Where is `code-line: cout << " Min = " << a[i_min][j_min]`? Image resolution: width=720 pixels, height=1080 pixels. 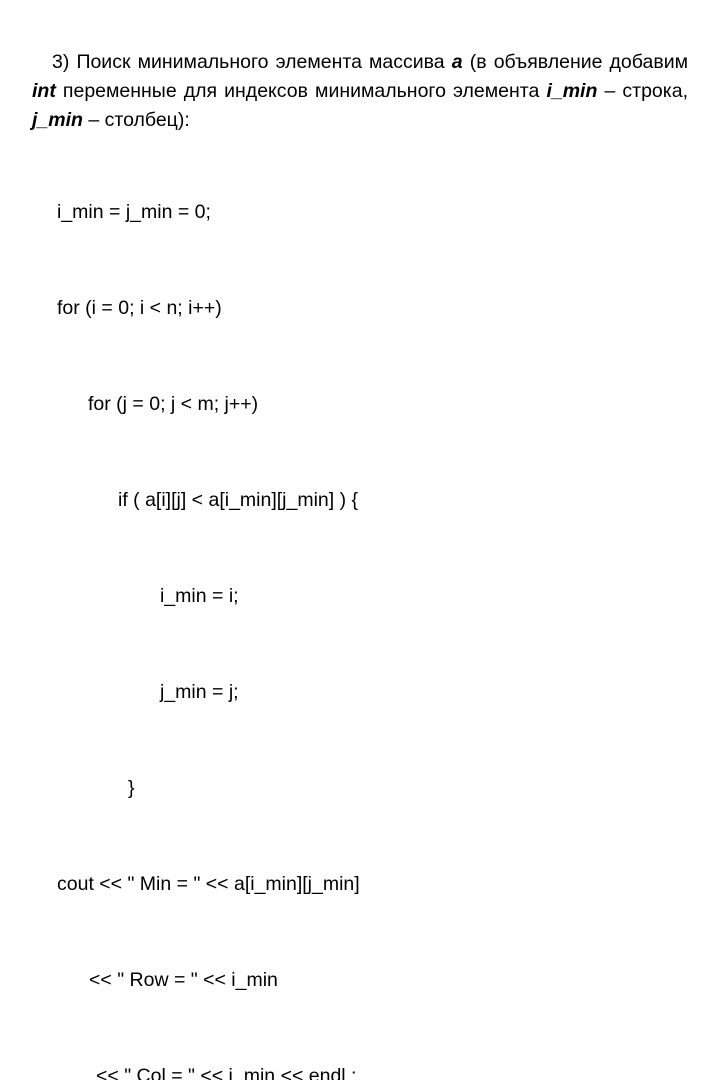
code-line: cout << " Min = " << a[i_min][j_min] is located at coordinates (208, 884).